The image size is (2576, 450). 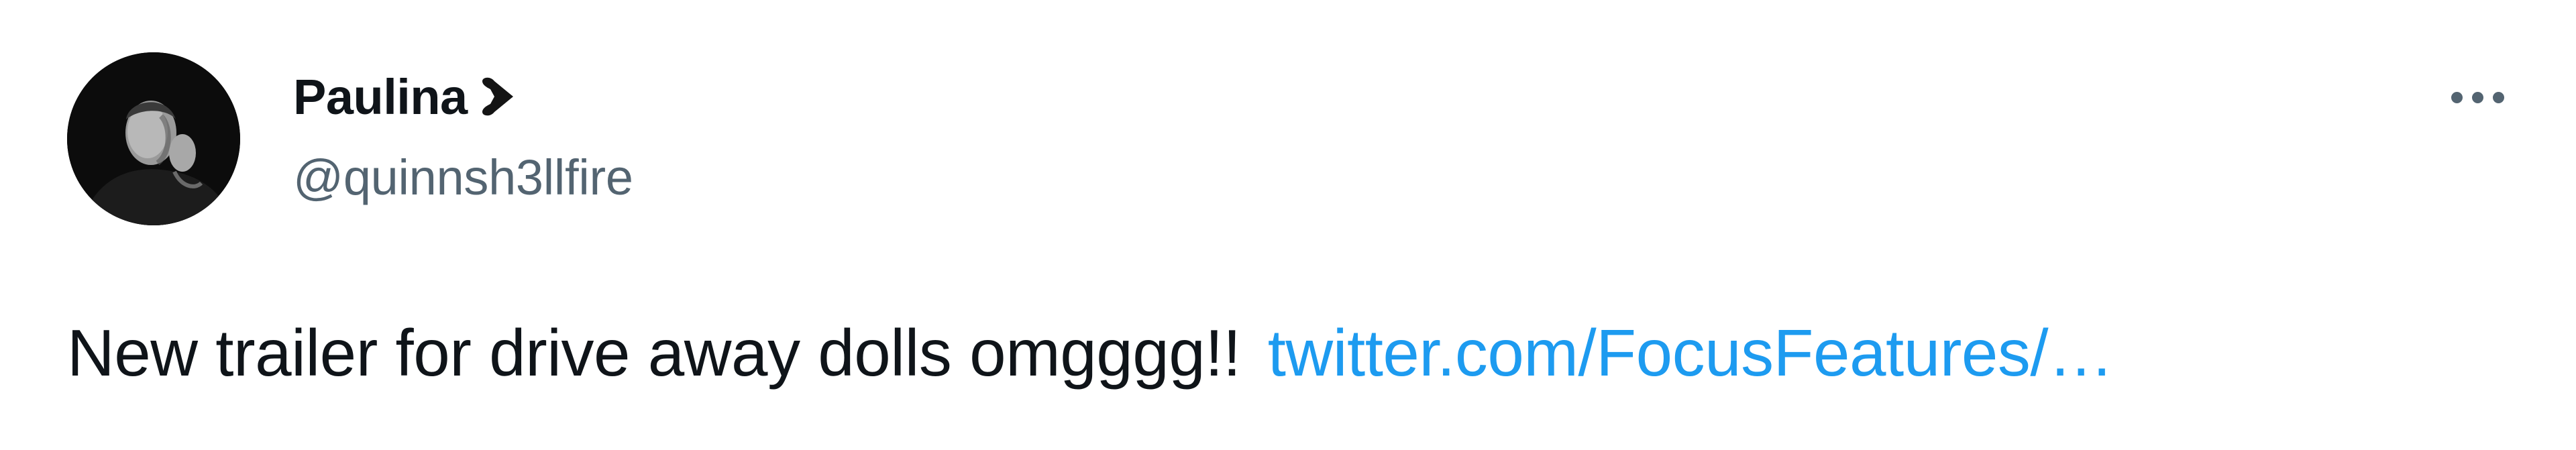 I want to click on more-options-button, so click(x=2477, y=97).